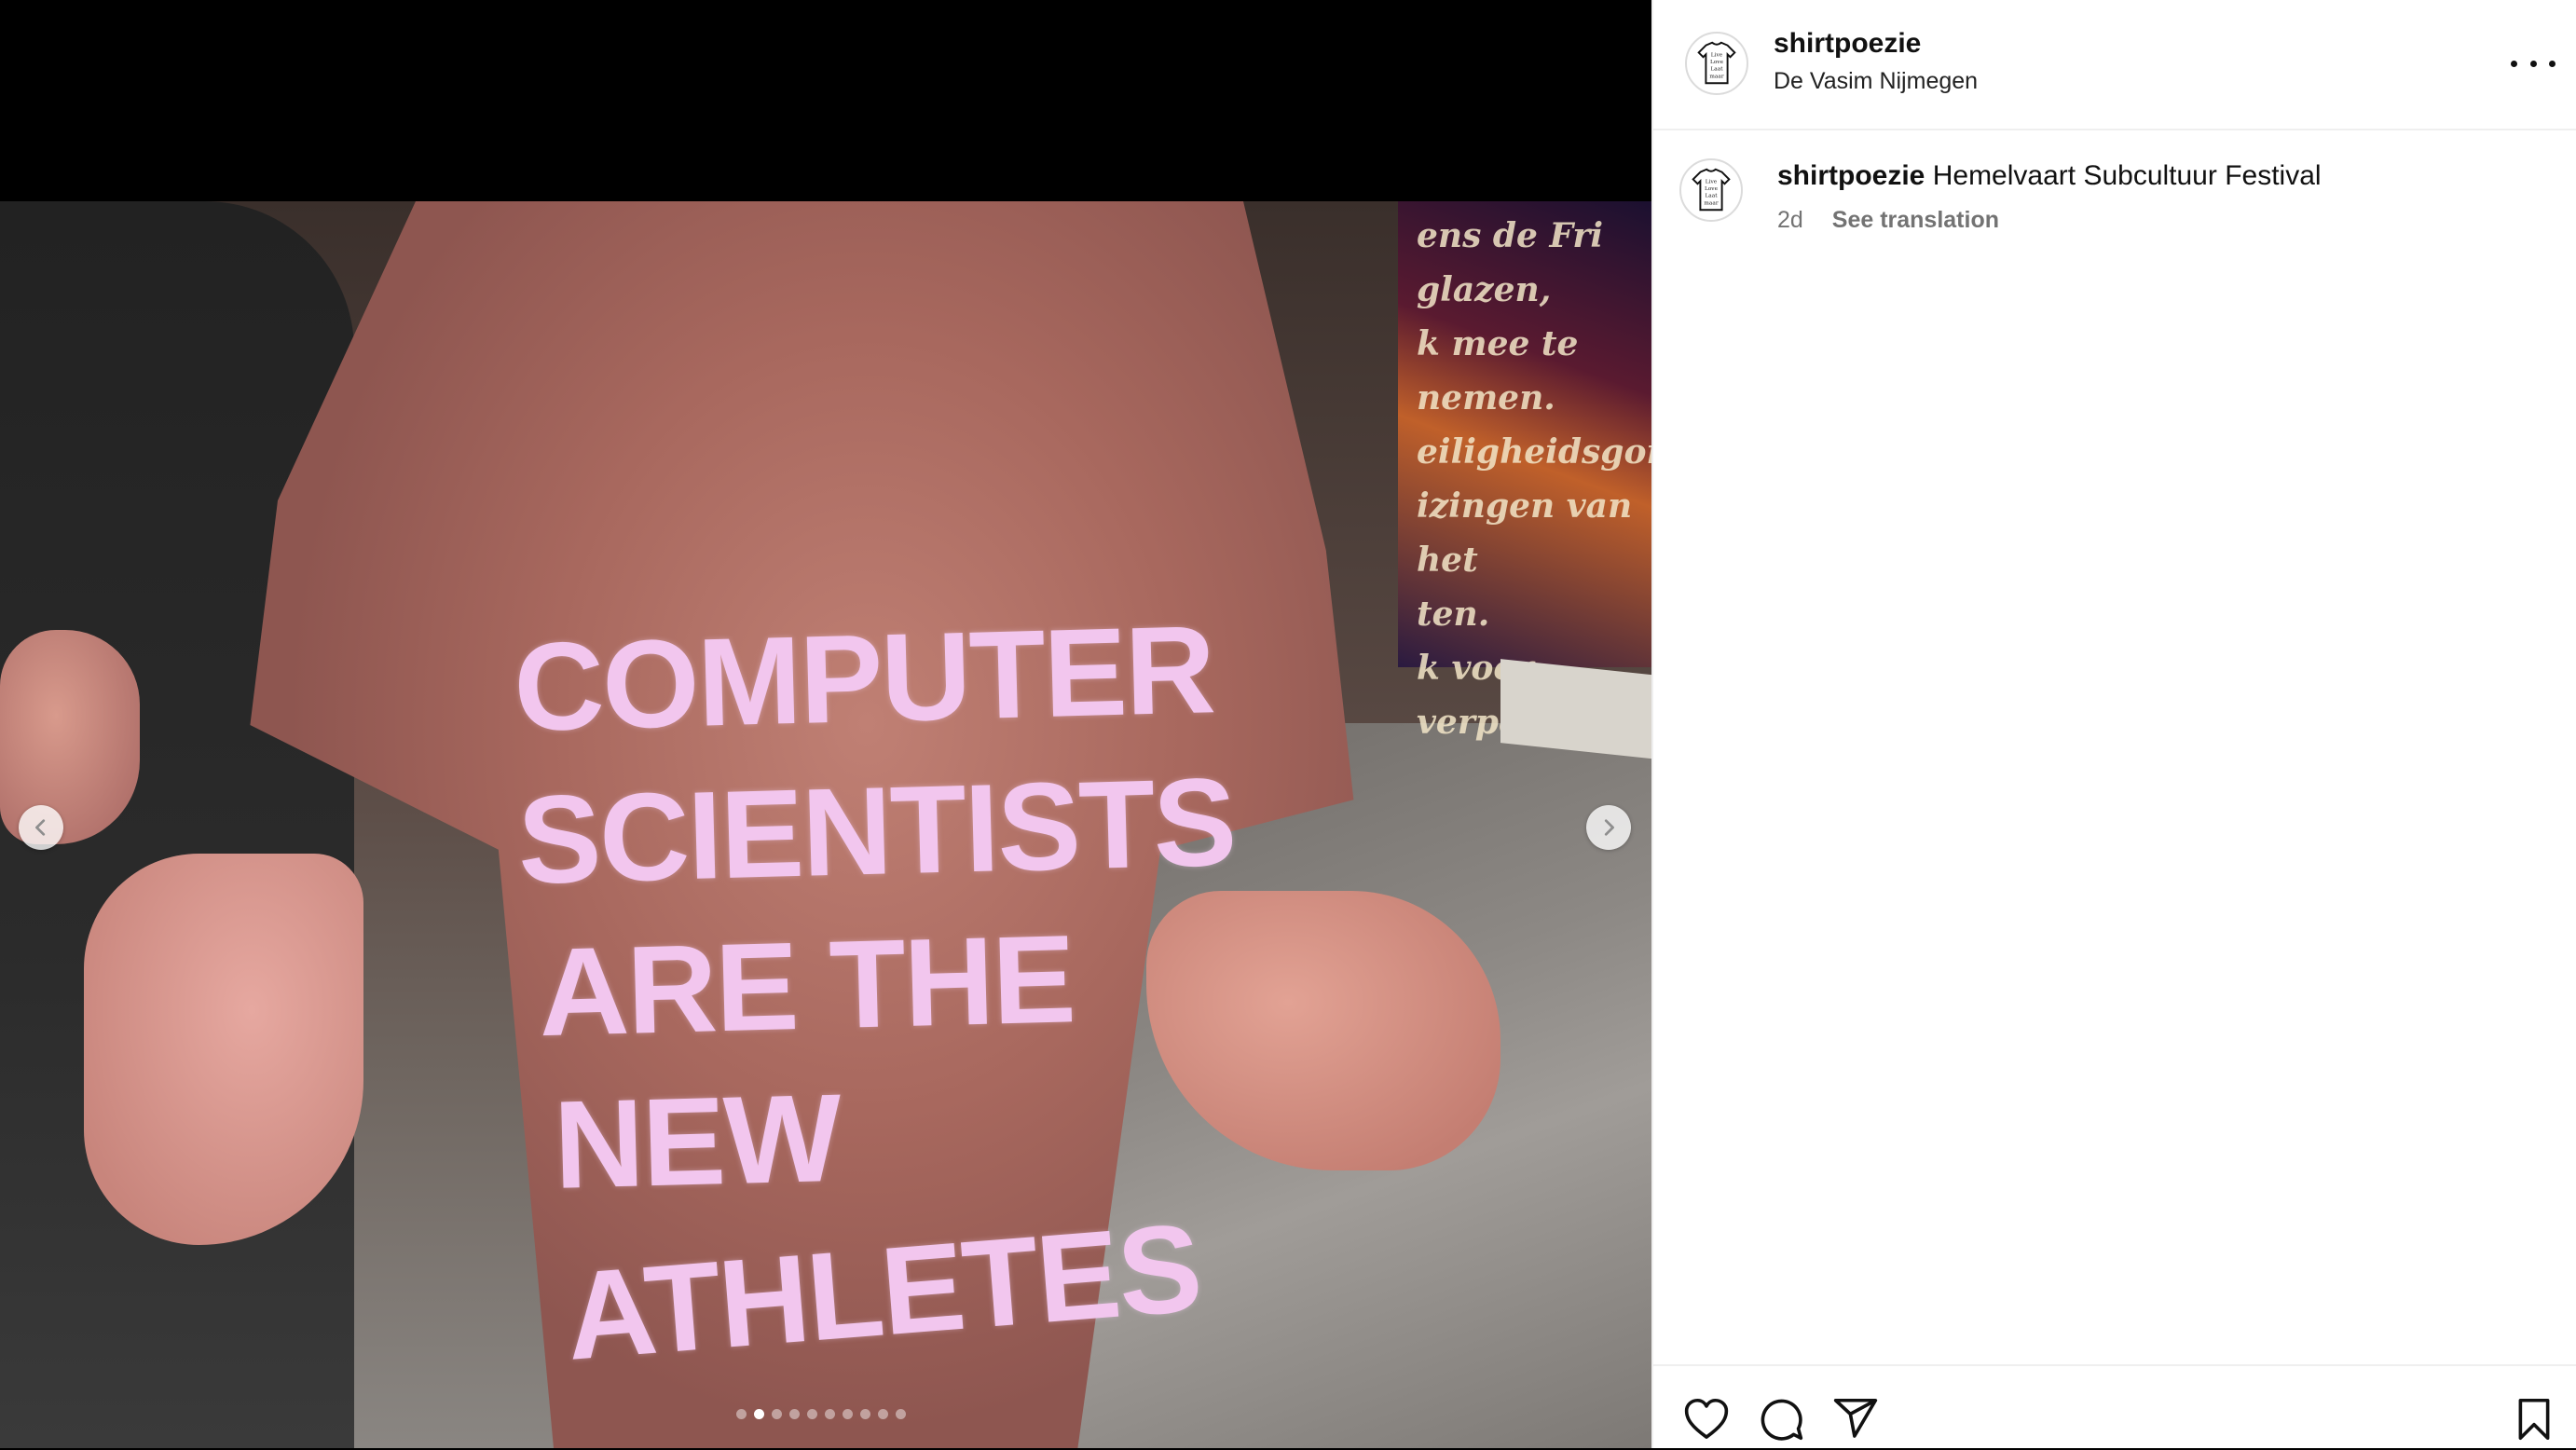 The image size is (2576, 1450). I want to click on more-options-button, so click(2533, 63).